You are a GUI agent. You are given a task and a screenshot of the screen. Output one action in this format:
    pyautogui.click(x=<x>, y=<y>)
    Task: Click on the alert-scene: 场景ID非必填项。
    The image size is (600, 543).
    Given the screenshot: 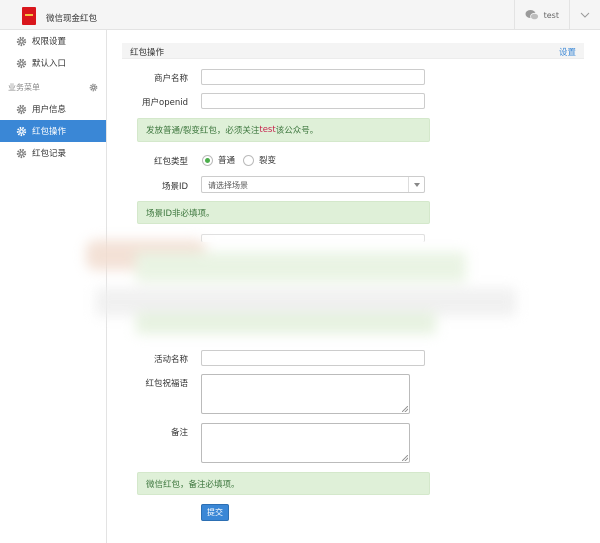 What is the action you would take?
    pyautogui.click(x=283, y=212)
    